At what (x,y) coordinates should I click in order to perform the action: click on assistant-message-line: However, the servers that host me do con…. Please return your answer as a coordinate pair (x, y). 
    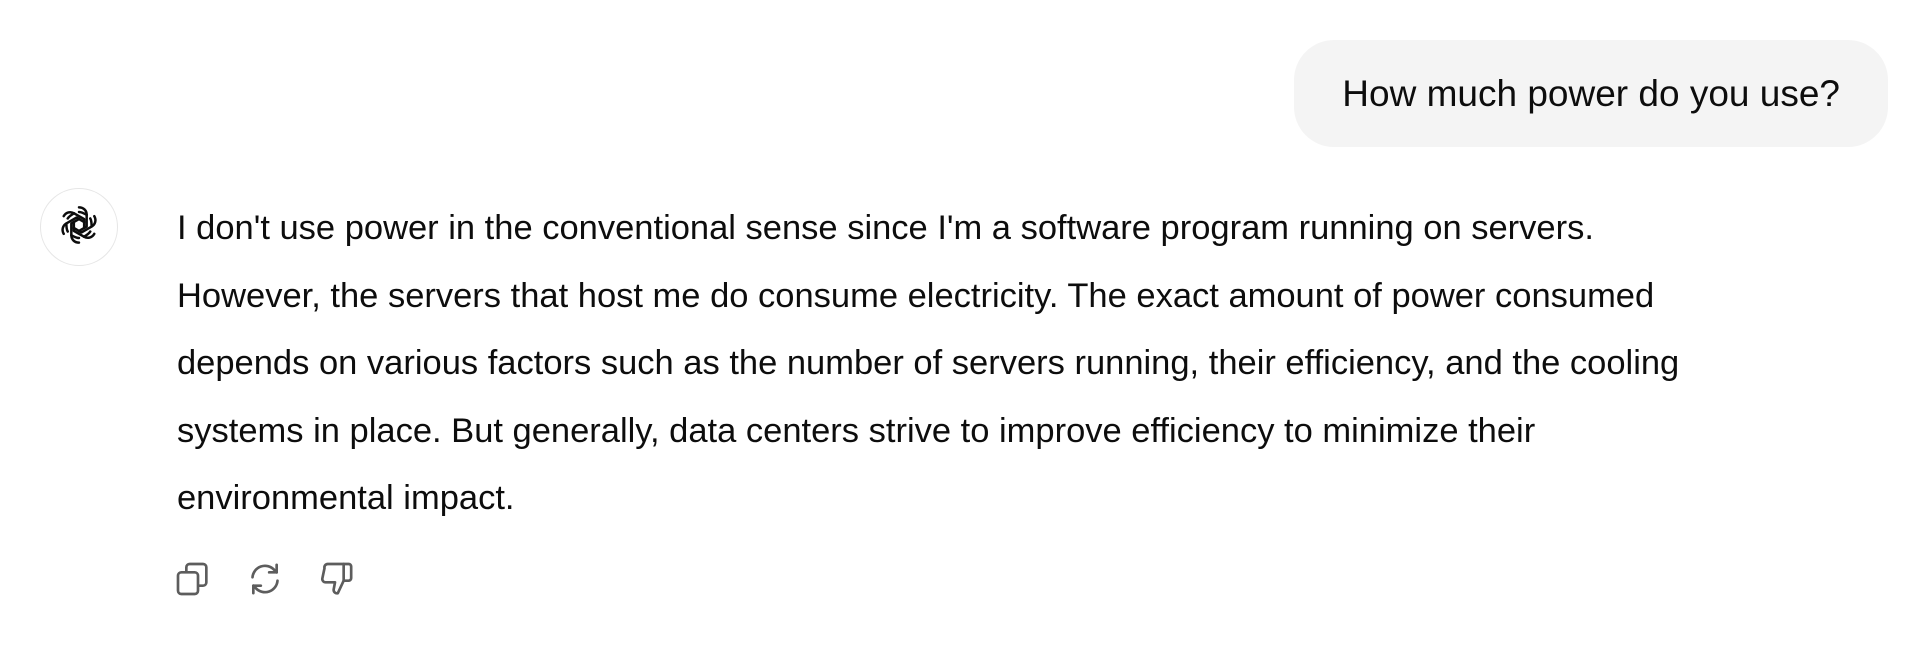
    Looking at the image, I should click on (916, 295).